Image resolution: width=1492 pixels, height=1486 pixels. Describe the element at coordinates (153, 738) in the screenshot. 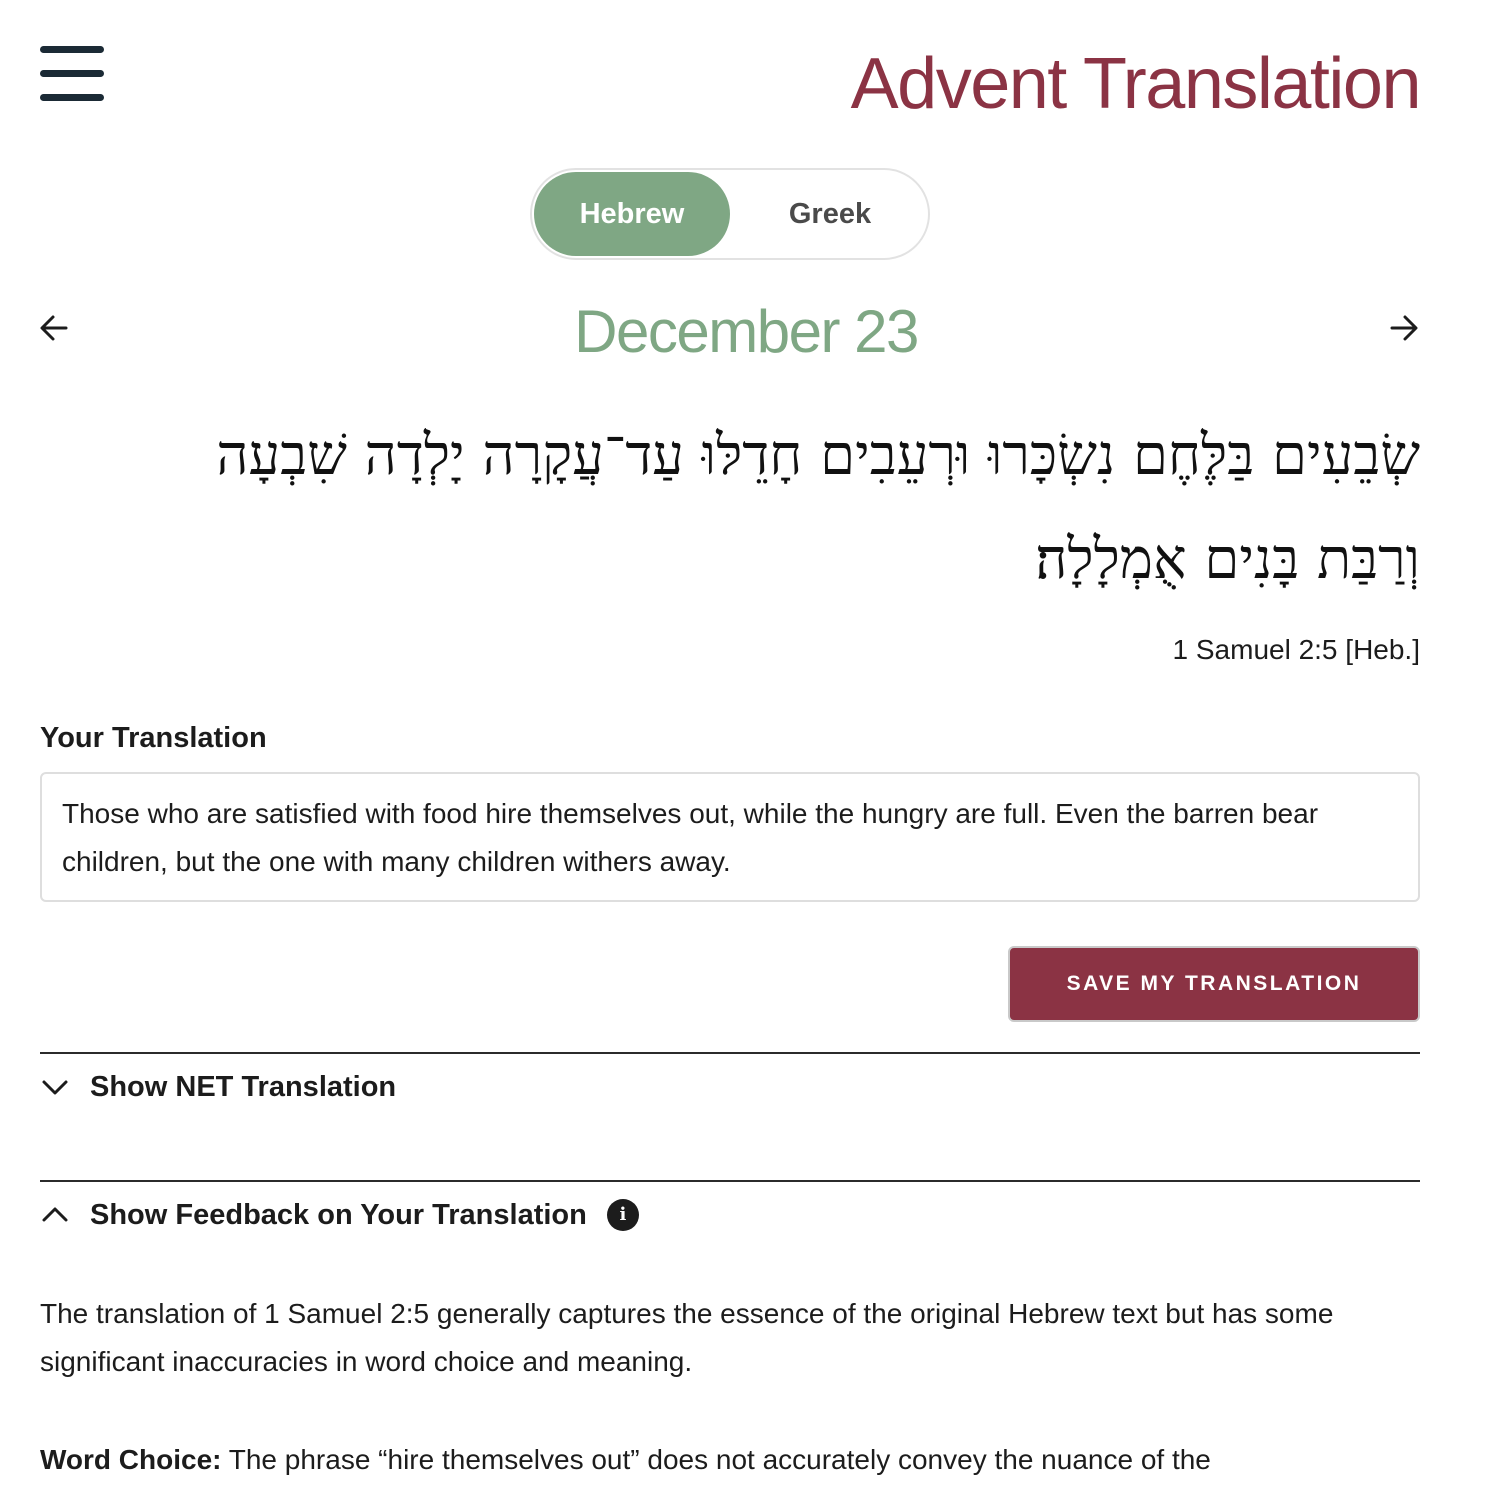

I see `translation-label: Your Translation` at that location.